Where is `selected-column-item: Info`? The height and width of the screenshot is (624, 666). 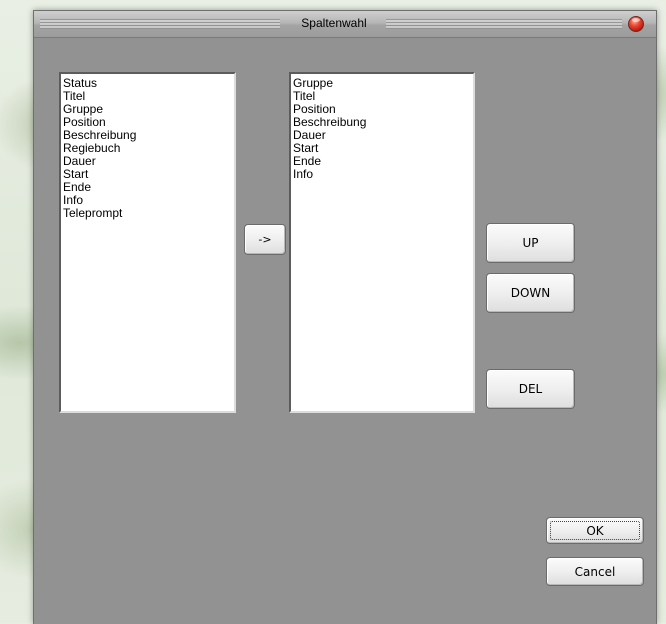
selected-column-item: Info is located at coordinates (383, 174).